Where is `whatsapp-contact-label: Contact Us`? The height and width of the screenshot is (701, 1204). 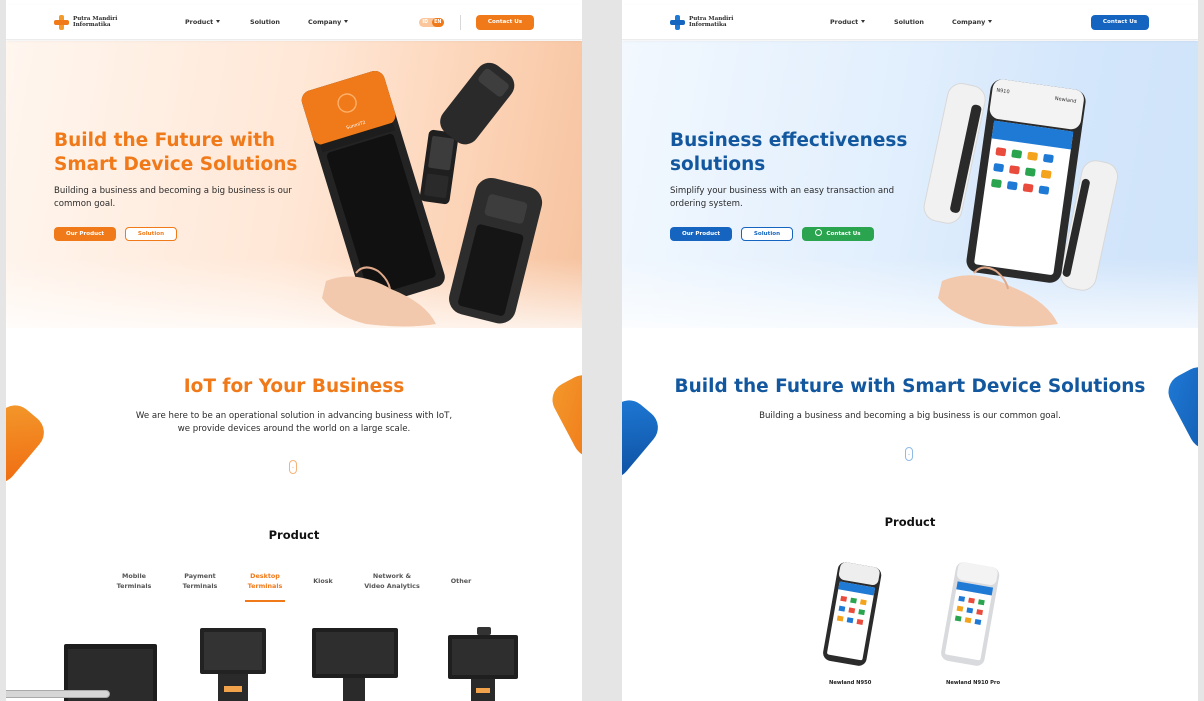
whatsapp-contact-label: Contact Us is located at coordinates (843, 234).